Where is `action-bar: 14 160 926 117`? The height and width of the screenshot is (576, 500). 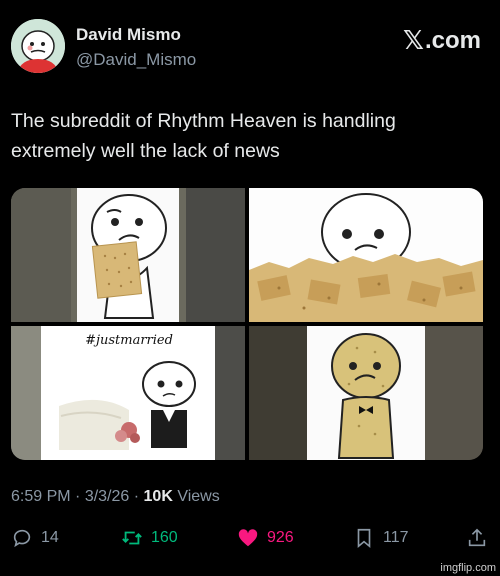 action-bar: 14 160 926 117 is located at coordinates (250, 540).